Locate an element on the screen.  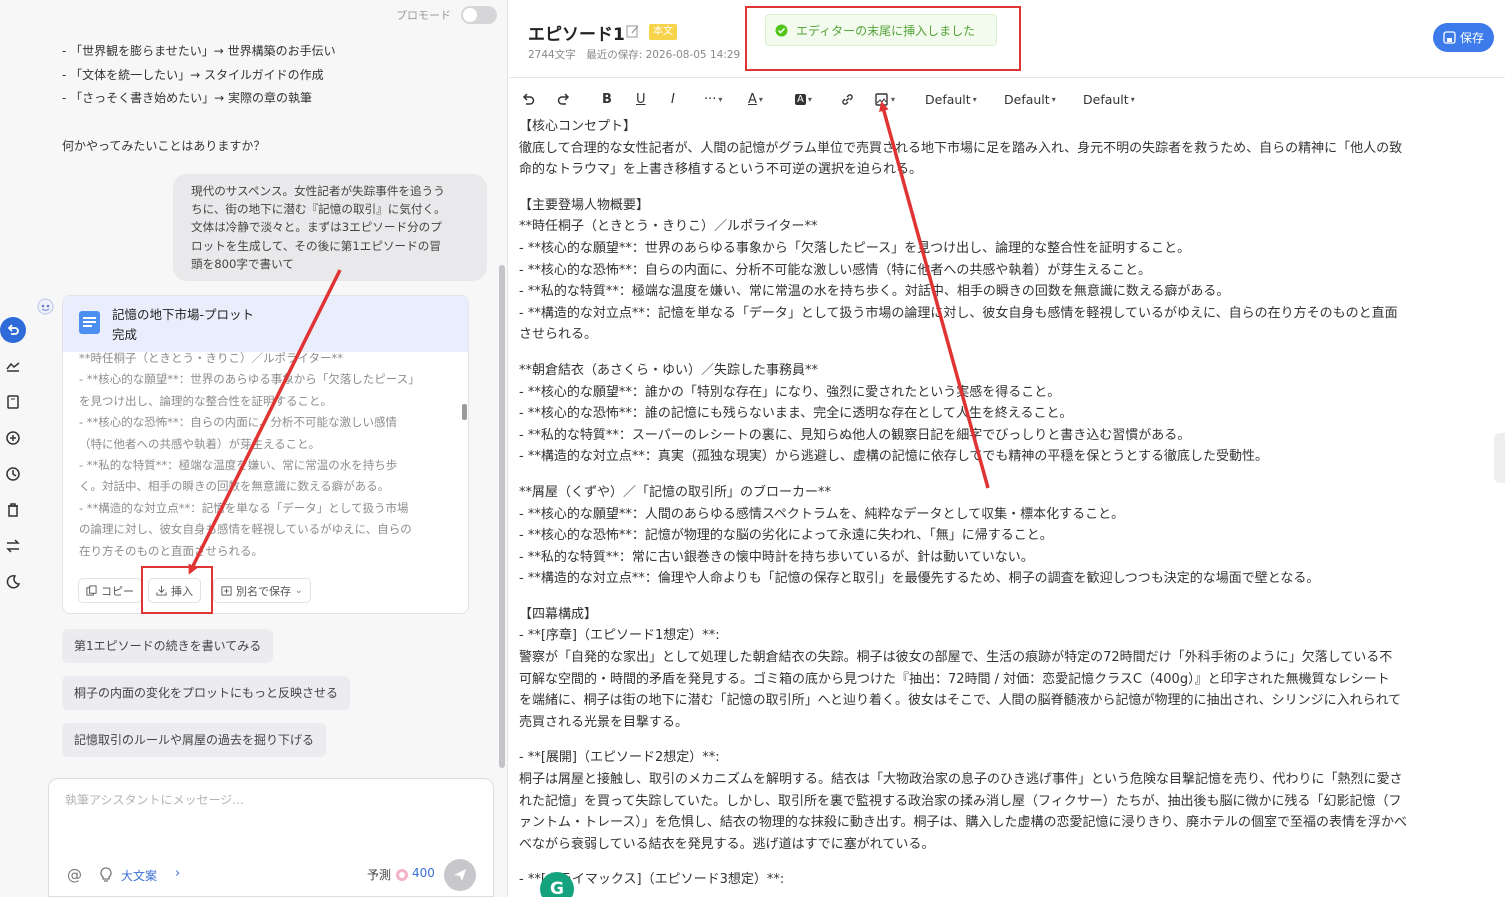
prompt-mode-selector: 大文案 is located at coordinates (139, 875).